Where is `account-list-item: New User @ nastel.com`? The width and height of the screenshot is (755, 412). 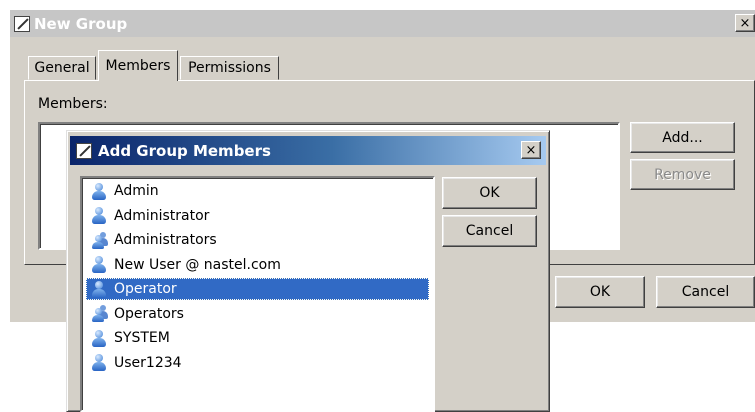
account-list-item: New User @ nastel.com is located at coordinates (257, 265).